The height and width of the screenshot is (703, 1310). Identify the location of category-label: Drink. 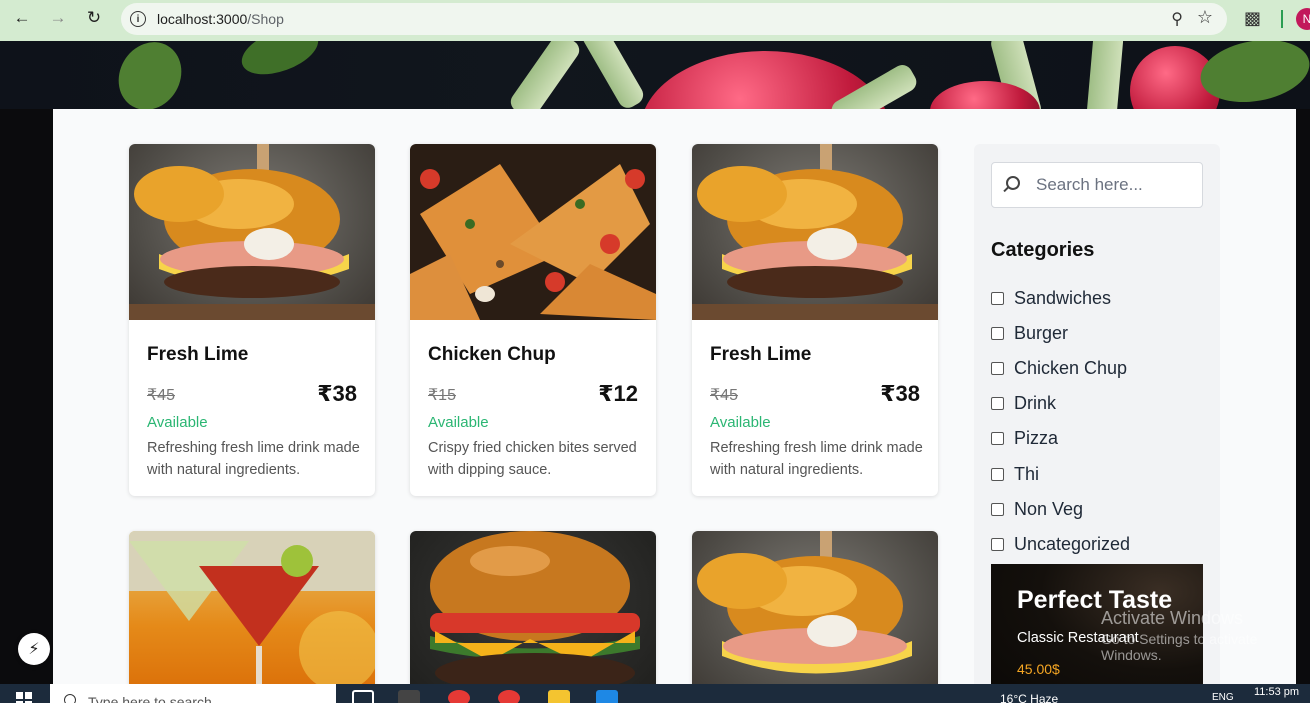
(1035, 403).